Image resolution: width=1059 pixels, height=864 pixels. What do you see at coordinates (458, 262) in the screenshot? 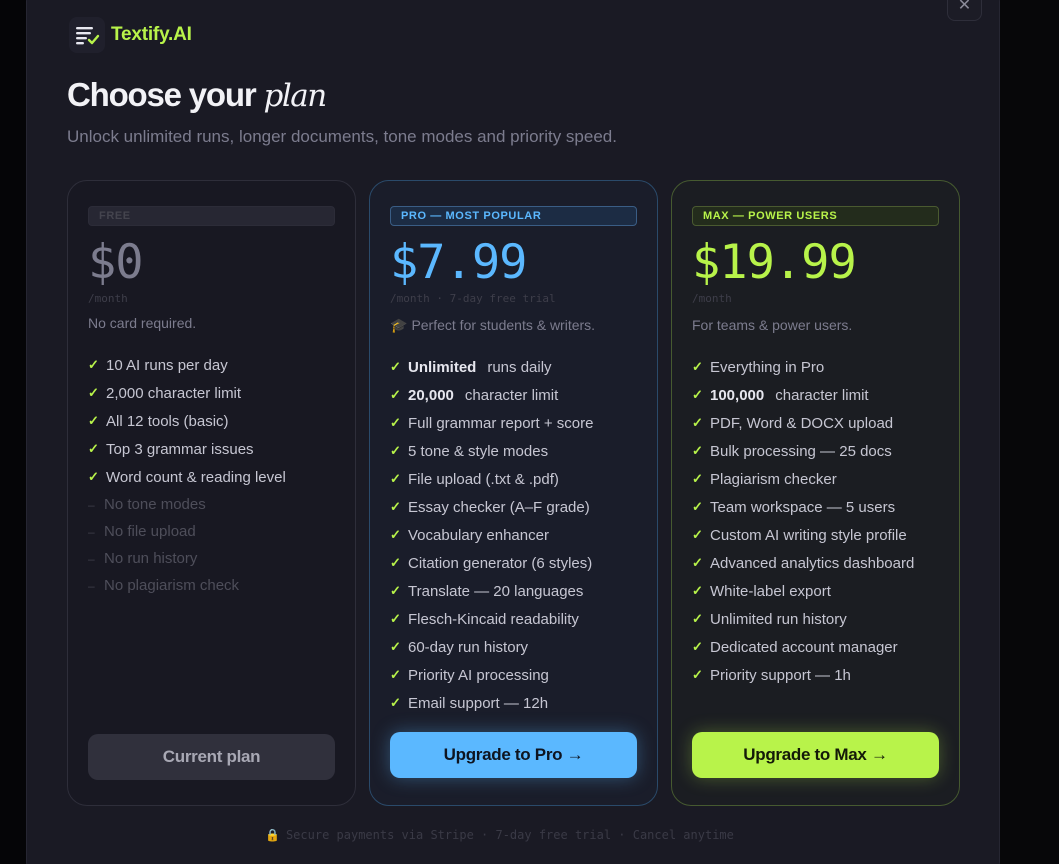
I see `plan-price: $7.99` at bounding box center [458, 262].